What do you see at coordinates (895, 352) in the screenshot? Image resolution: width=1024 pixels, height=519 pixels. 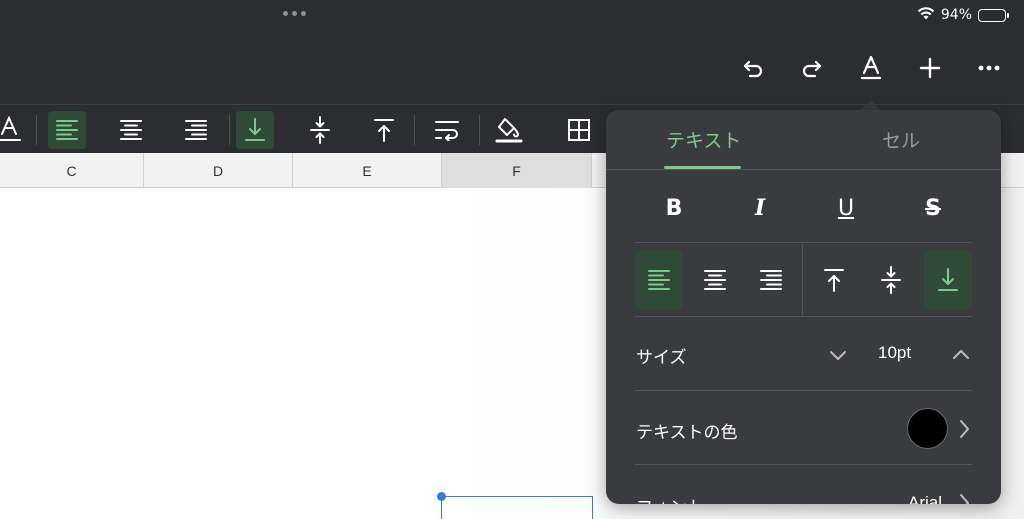 I see `size-value: 10pt` at bounding box center [895, 352].